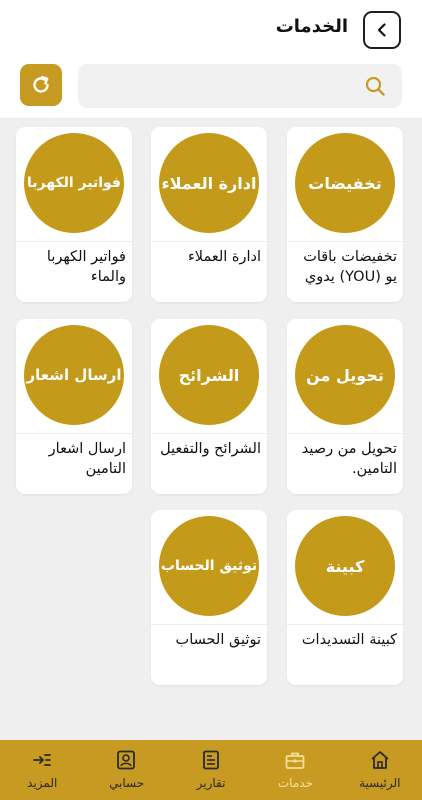 Image resolution: width=422 pixels, height=800 pixels. What do you see at coordinates (350, 267) in the screenshot?
I see `service-label: تخفيضات باقات يو (YOU) يدوي` at bounding box center [350, 267].